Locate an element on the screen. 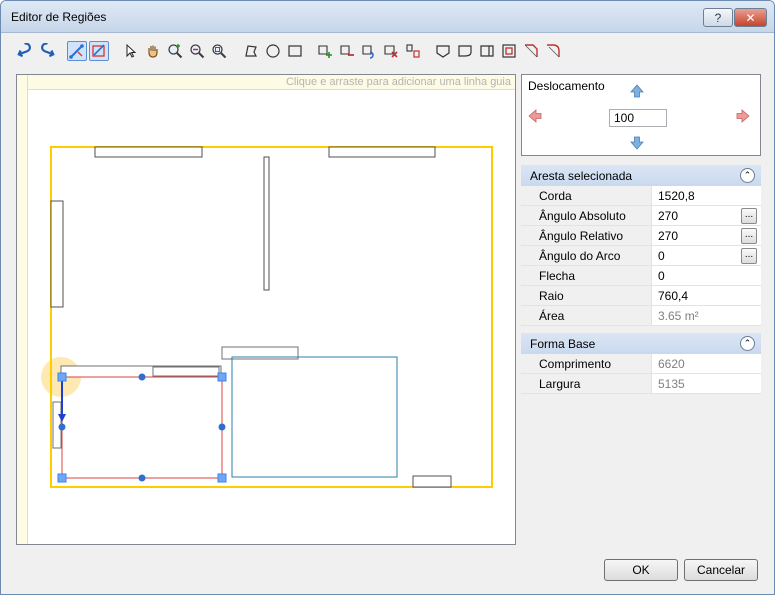  prop-label: Flecha is located at coordinates (586, 276).